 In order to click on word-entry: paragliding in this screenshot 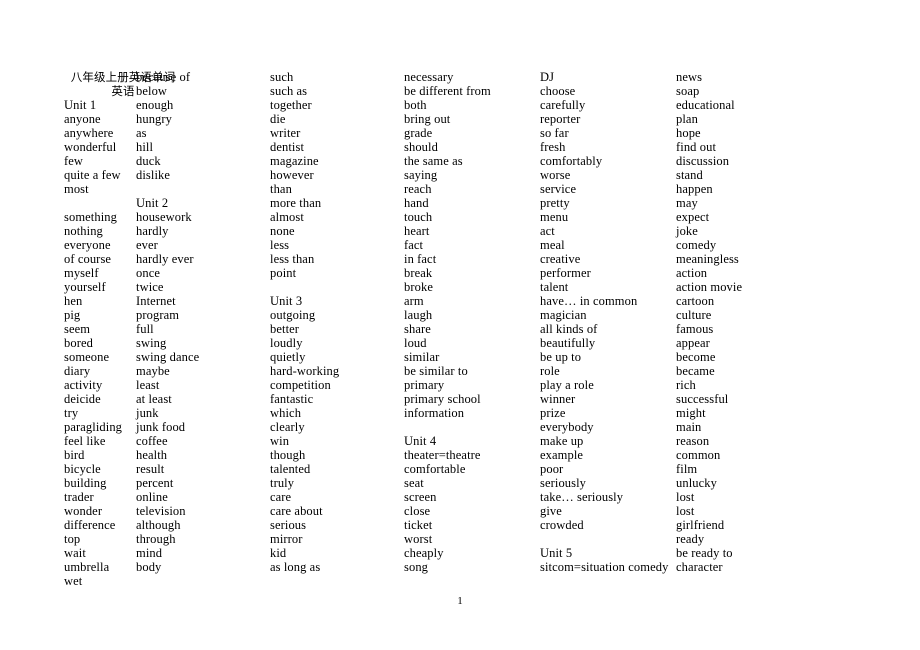, I will do `click(93, 427)`.